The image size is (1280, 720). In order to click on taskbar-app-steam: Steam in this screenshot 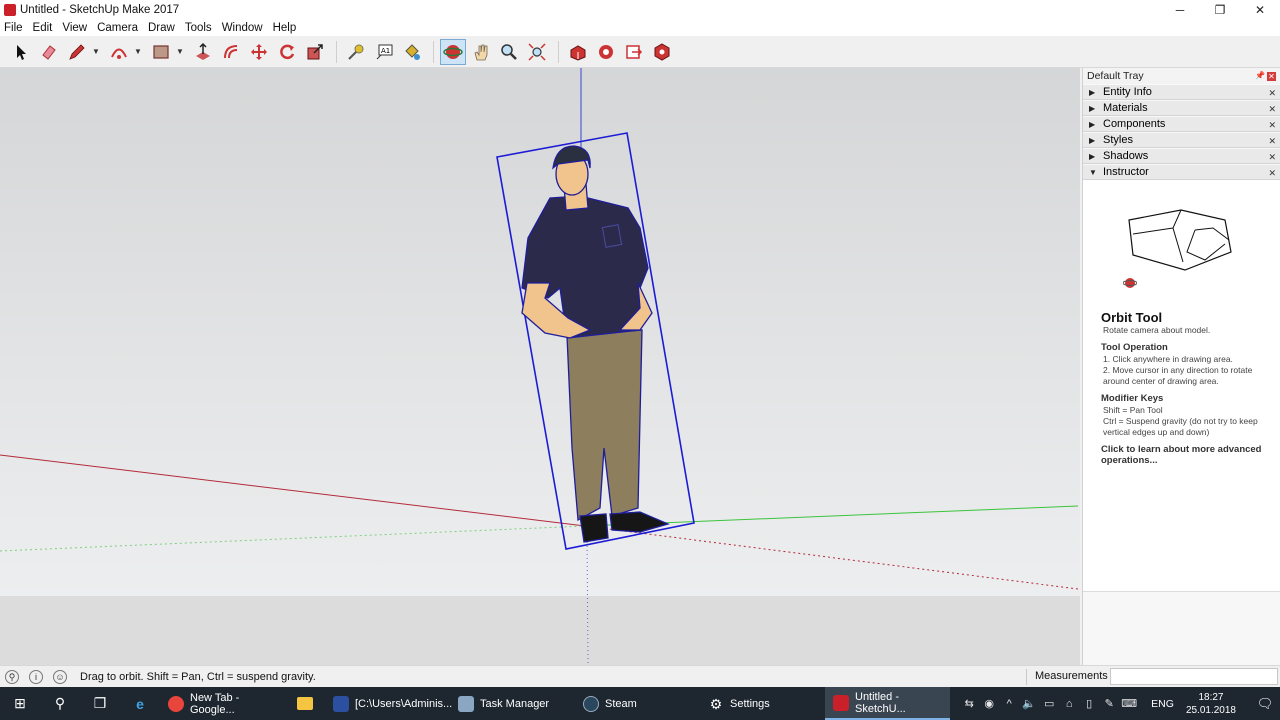, I will do `click(637, 703)`.